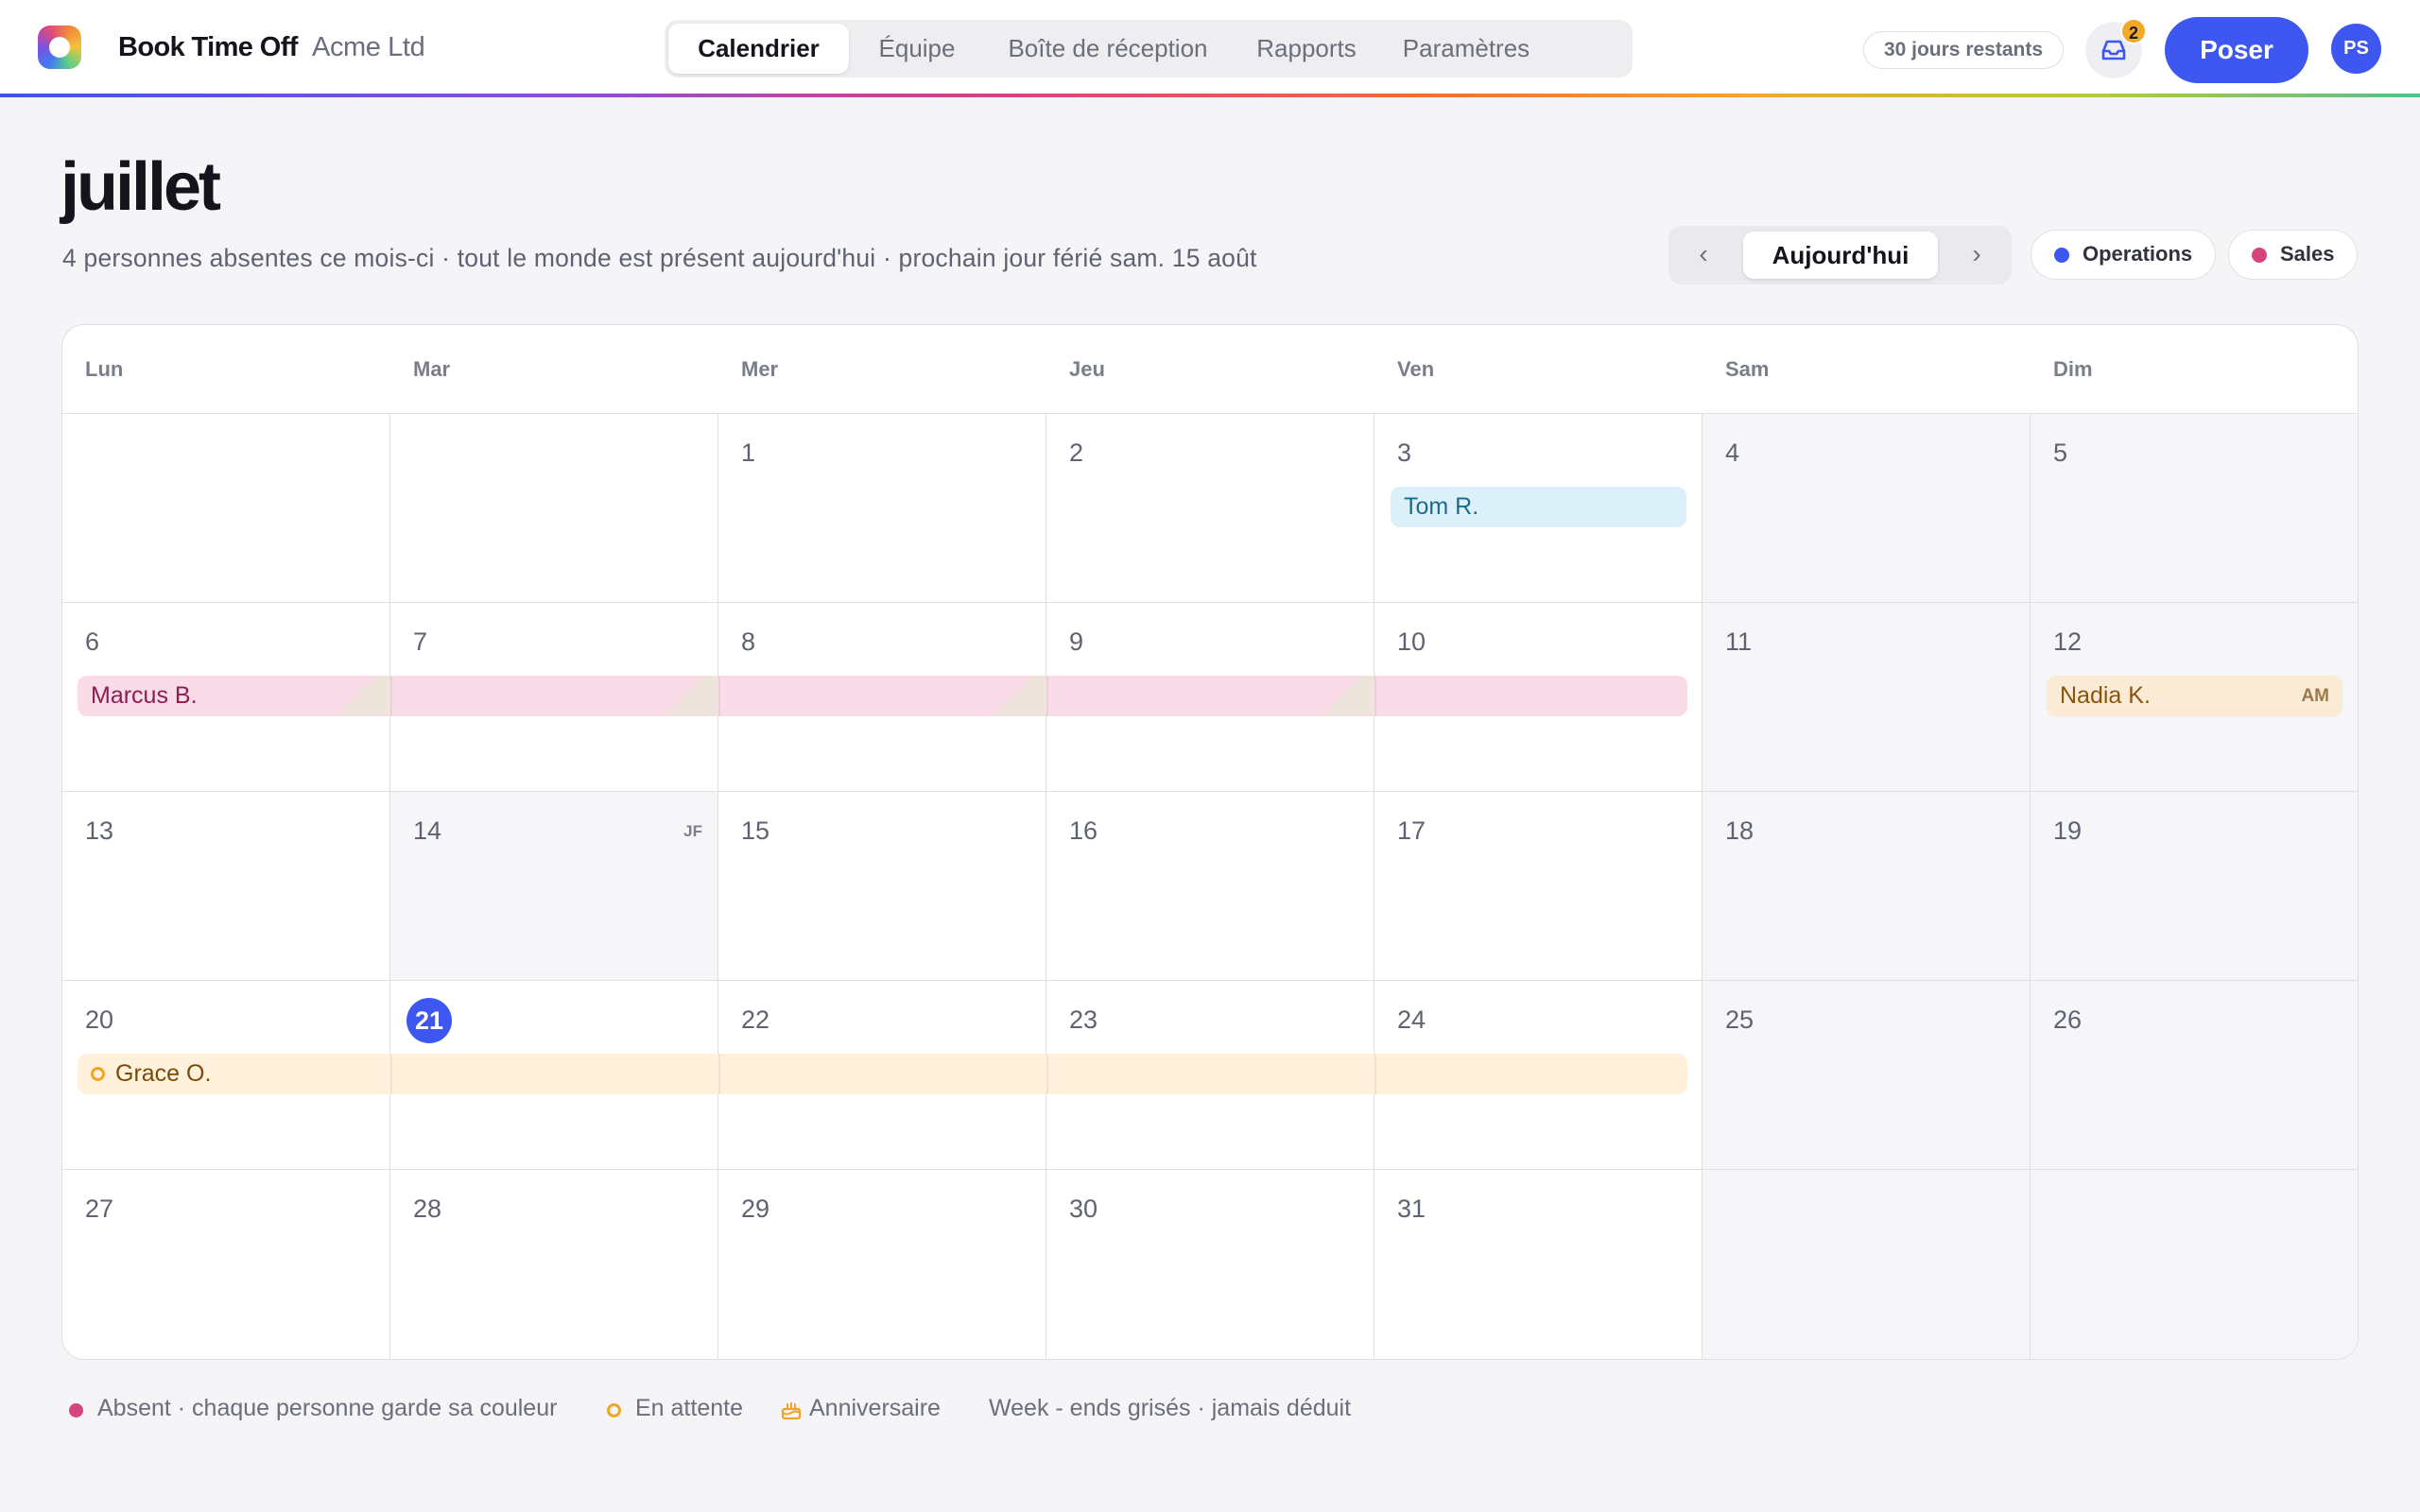 The width and height of the screenshot is (2420, 1512). Describe the element at coordinates (76, 1410) in the screenshot. I see `absent-dot` at that location.